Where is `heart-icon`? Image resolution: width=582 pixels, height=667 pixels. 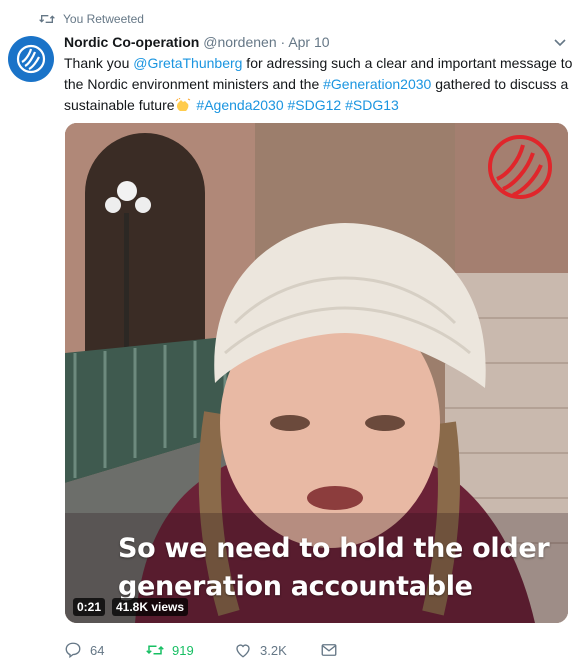
heart-icon is located at coordinates (243, 651).